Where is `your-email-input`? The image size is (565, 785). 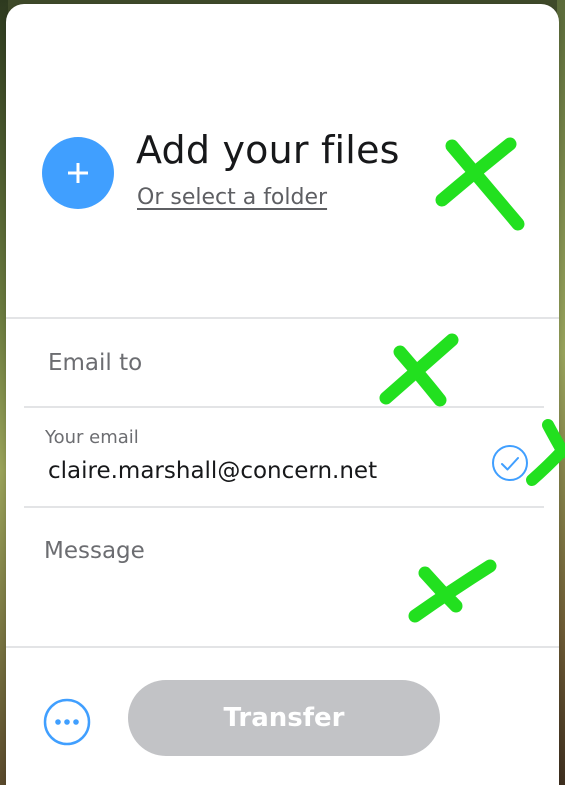 your-email-input is located at coordinates (284, 457).